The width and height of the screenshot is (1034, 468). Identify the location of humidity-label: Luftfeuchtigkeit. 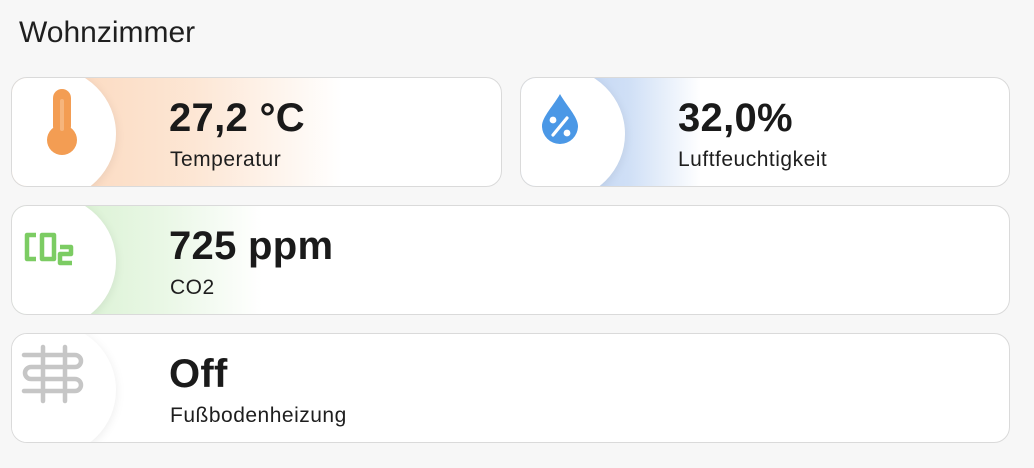
(753, 159).